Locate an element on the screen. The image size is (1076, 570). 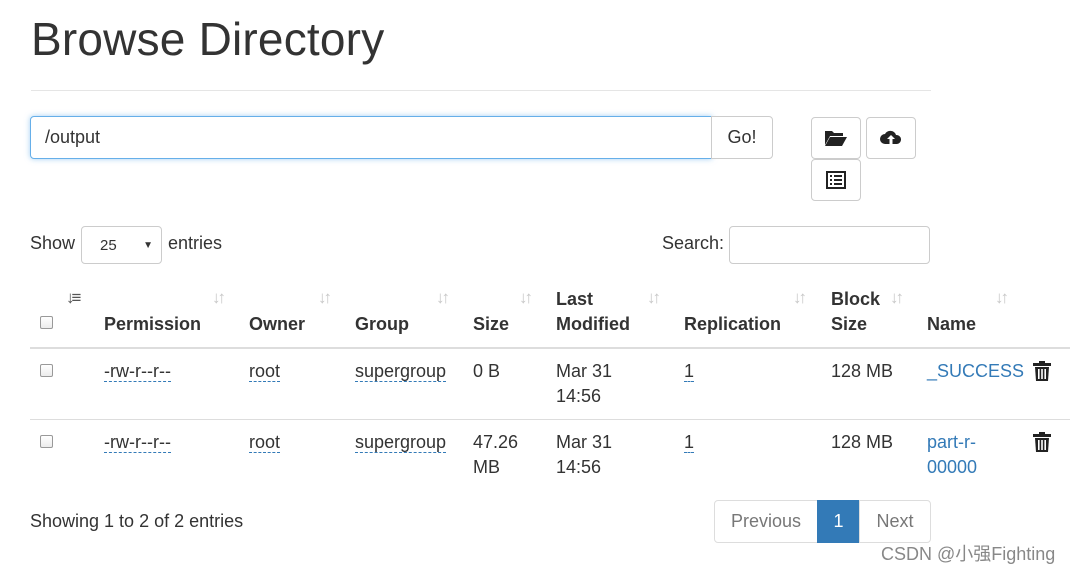
column-header-last-modified-line1: Last is located at coordinates (575, 299).